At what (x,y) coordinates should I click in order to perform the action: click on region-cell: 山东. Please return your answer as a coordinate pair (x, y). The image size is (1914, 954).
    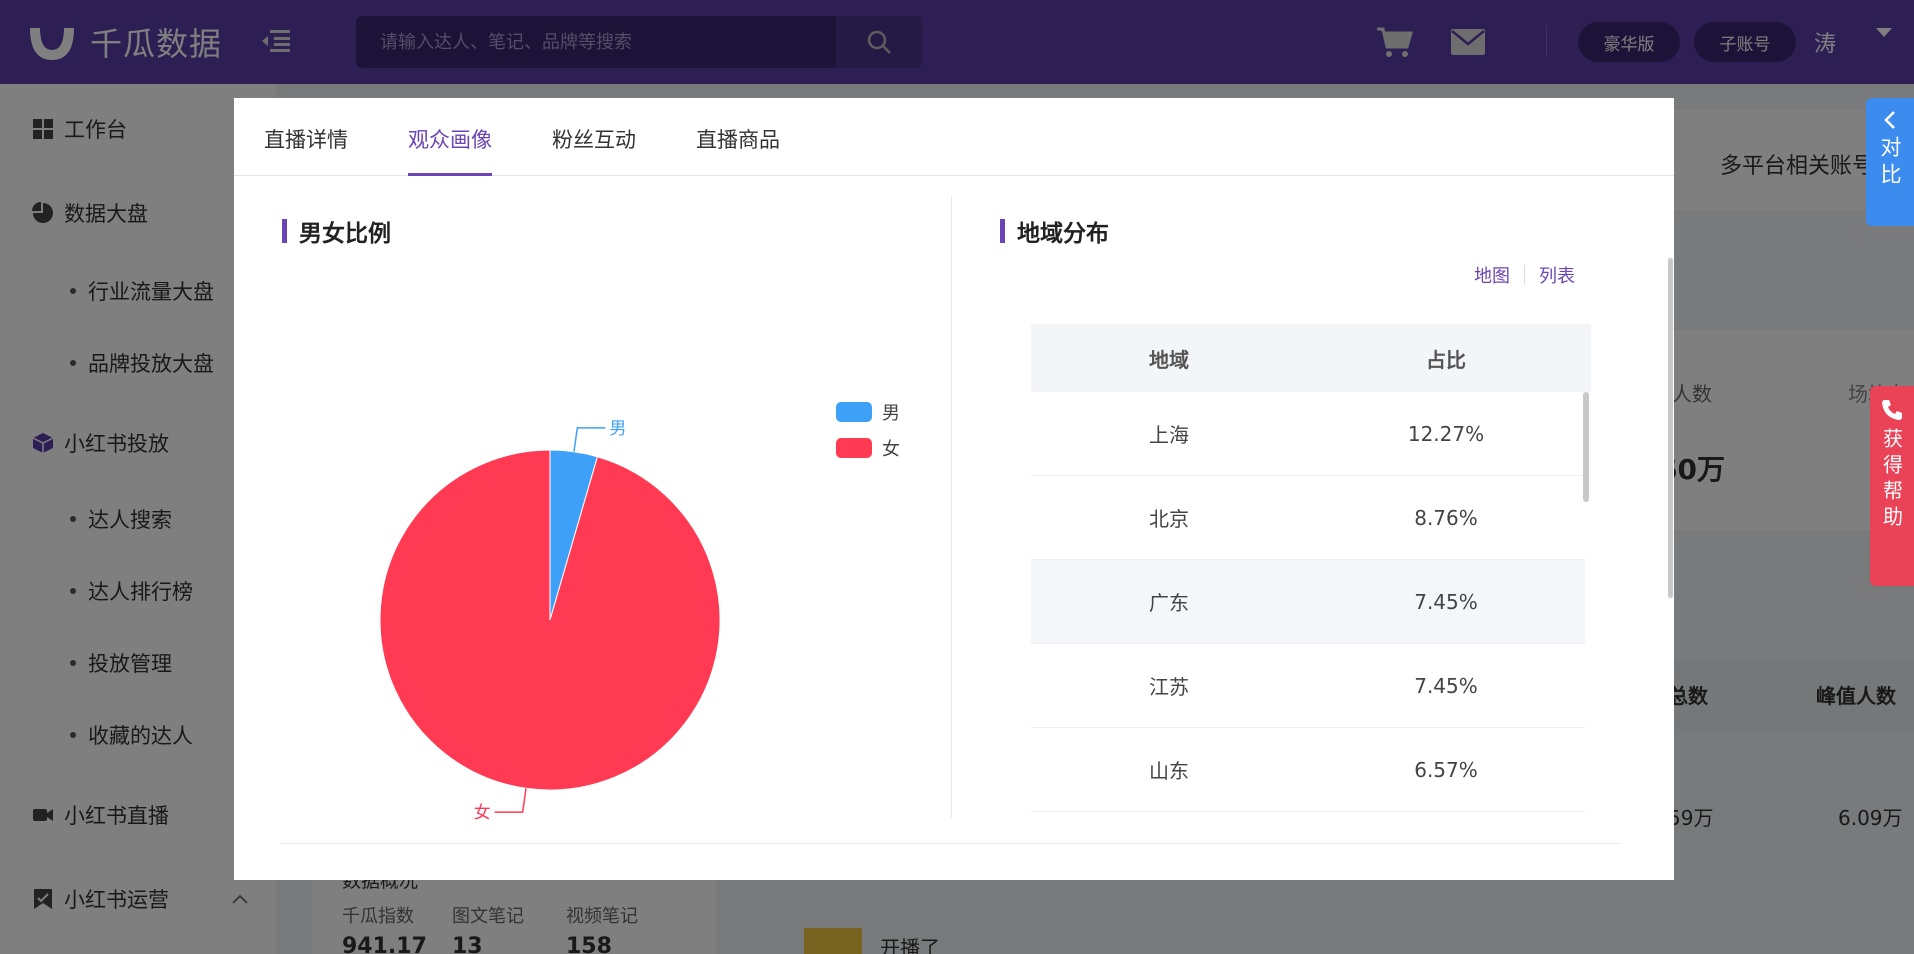
    Looking at the image, I should click on (1169, 771).